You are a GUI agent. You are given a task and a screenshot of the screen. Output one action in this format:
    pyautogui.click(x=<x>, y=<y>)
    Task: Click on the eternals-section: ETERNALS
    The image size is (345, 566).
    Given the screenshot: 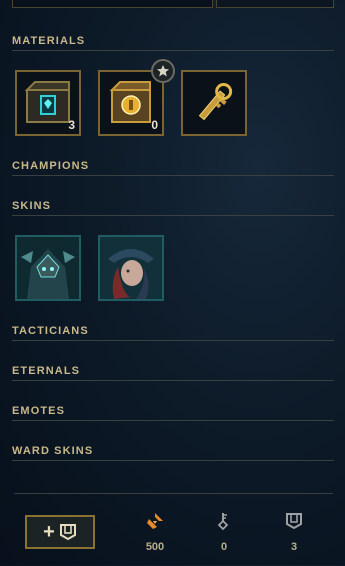 What is the action you would take?
    pyautogui.click(x=173, y=371)
    